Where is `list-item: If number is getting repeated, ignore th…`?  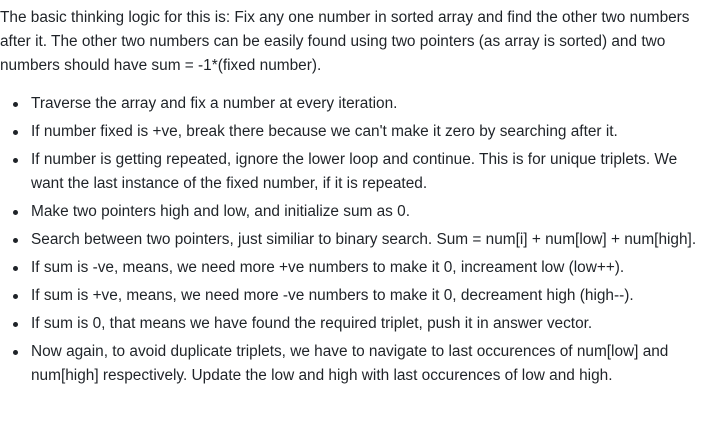 list-item: If number is getting repeated, ignore th… is located at coordinates (352, 172).